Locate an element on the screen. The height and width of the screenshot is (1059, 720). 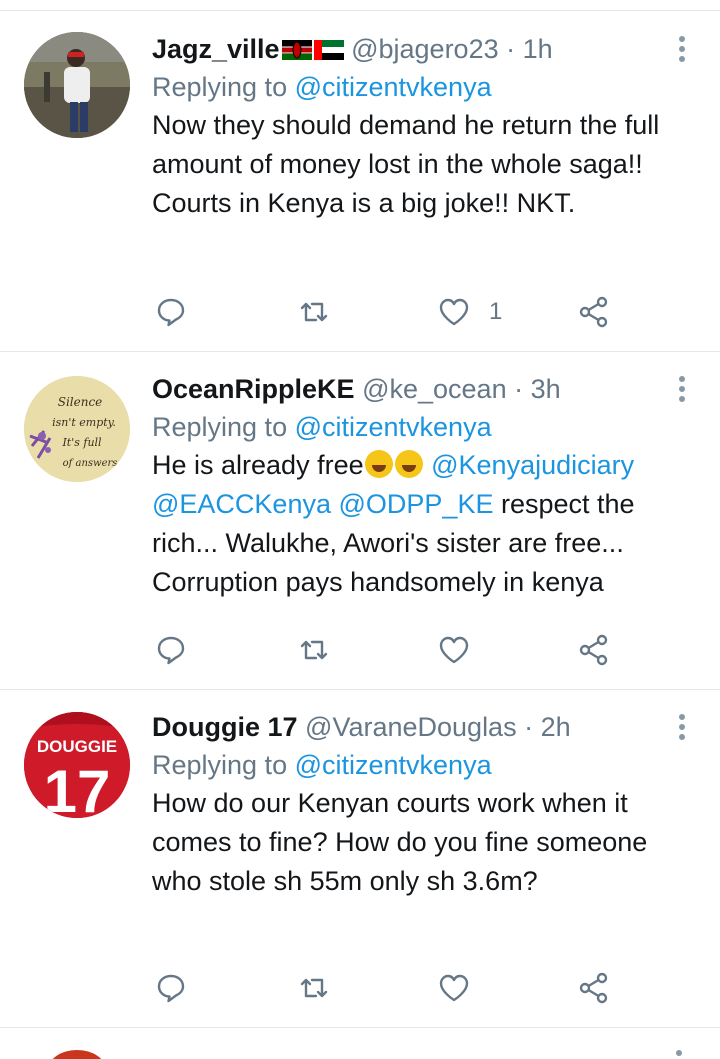
display-name: Jagz_ville is located at coordinates (216, 49).